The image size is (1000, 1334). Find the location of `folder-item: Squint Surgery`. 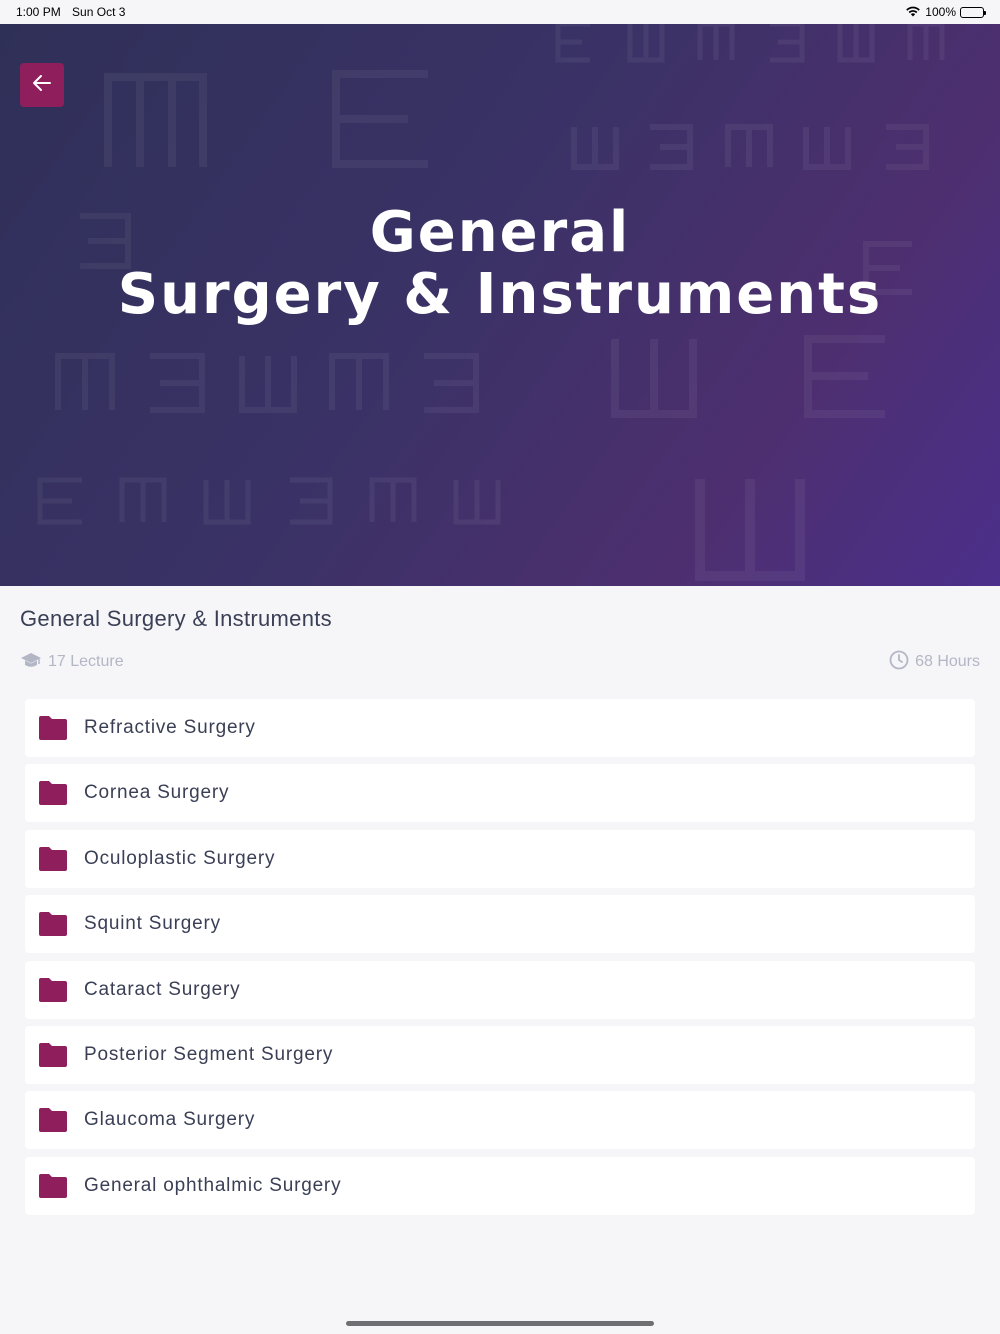

folder-item: Squint Surgery is located at coordinates (500, 924).